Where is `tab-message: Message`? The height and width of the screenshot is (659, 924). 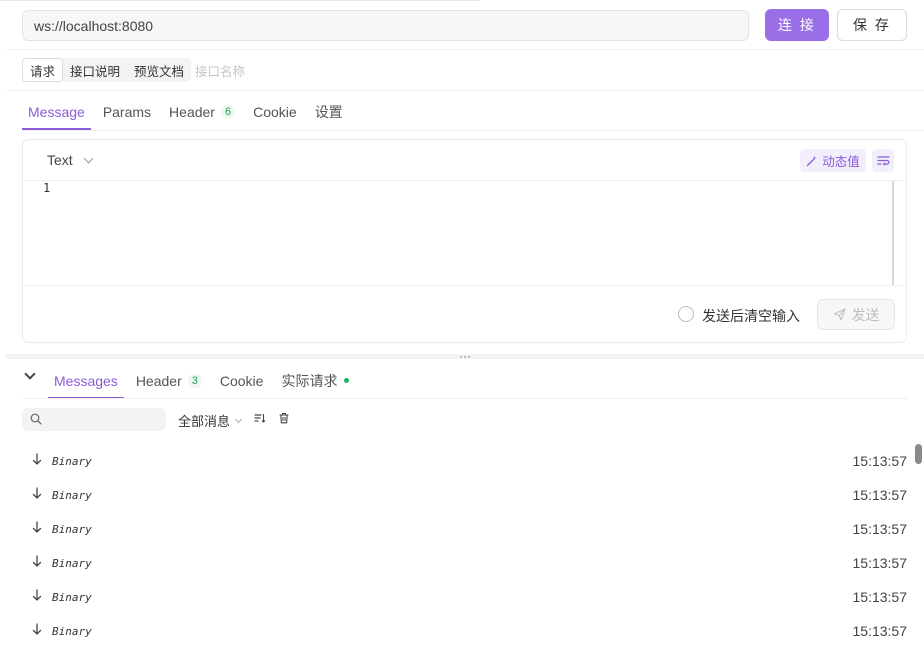 tab-message: Message is located at coordinates (56, 112).